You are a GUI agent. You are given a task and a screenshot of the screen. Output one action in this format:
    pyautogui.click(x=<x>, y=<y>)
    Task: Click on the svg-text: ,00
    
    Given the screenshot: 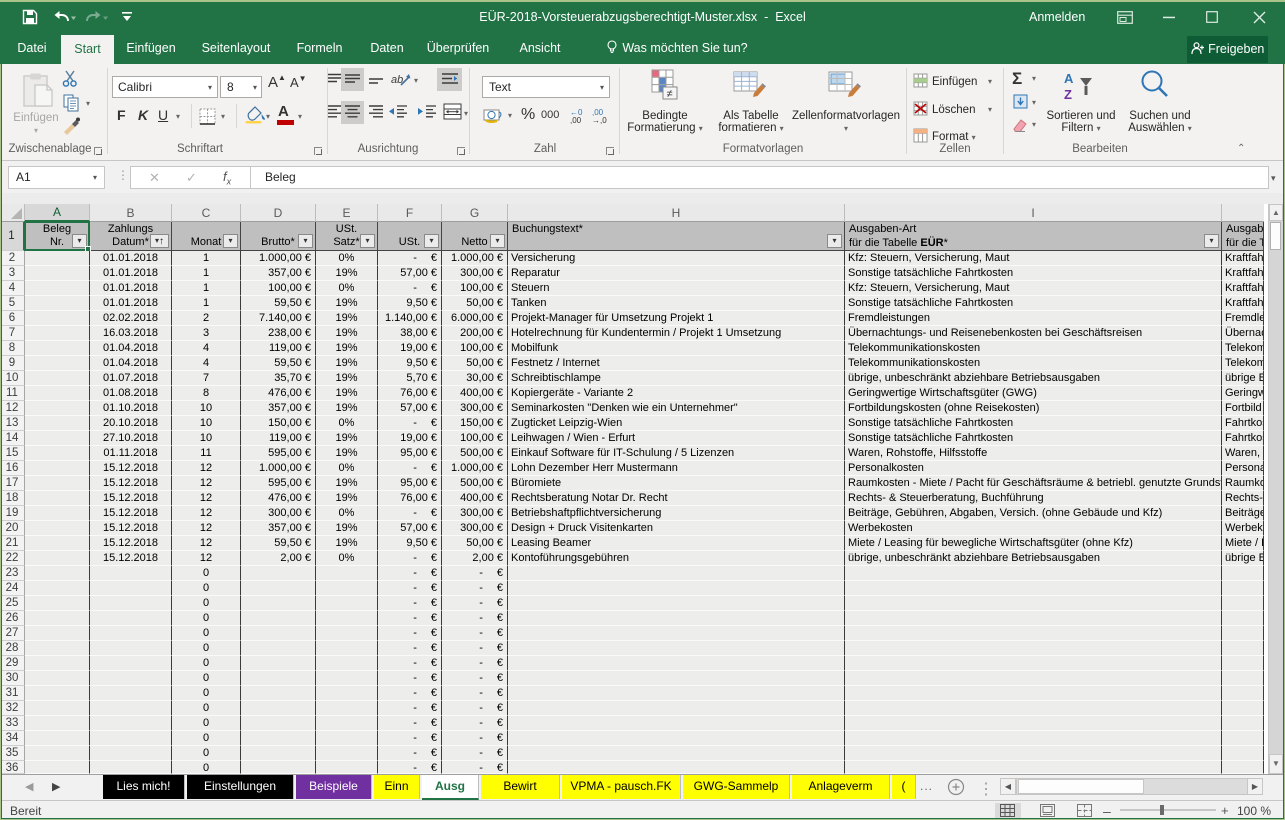 What is the action you would take?
    pyautogui.click(x=576, y=120)
    